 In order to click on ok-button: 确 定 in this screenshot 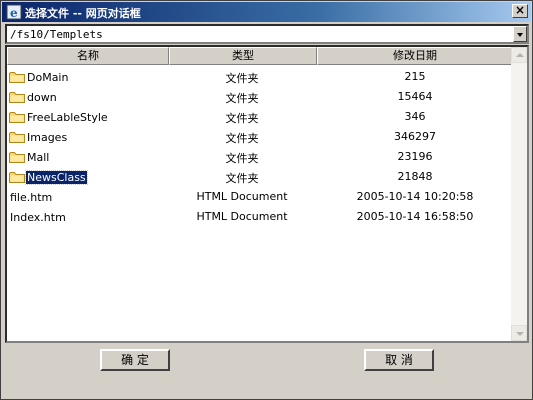, I will do `click(135, 360)`.